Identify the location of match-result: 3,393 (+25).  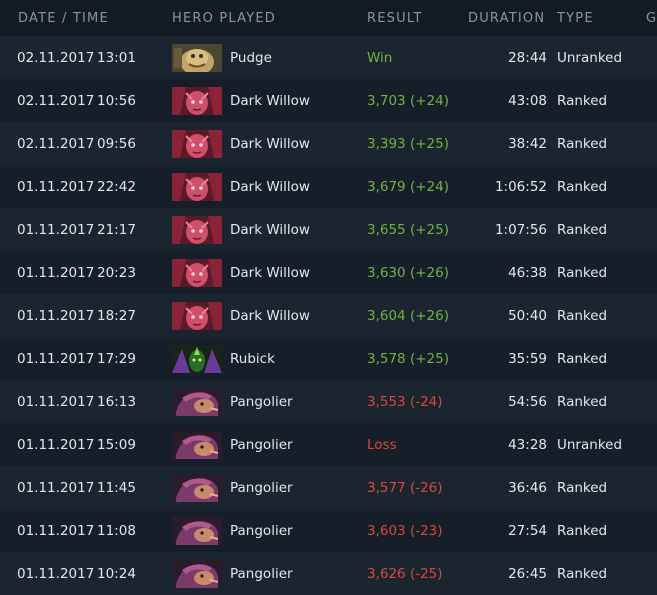
(408, 144).